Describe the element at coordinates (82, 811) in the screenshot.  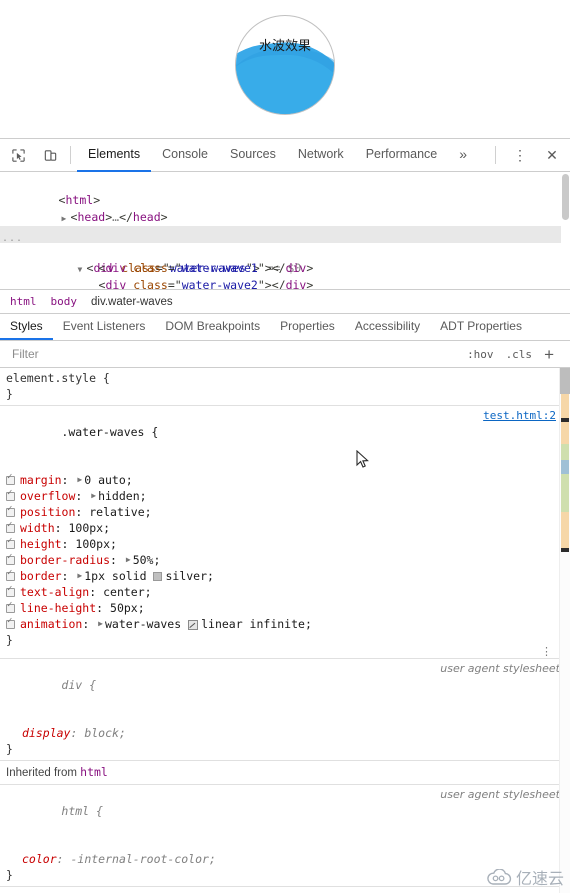
I see `html-selector: html {` at that location.